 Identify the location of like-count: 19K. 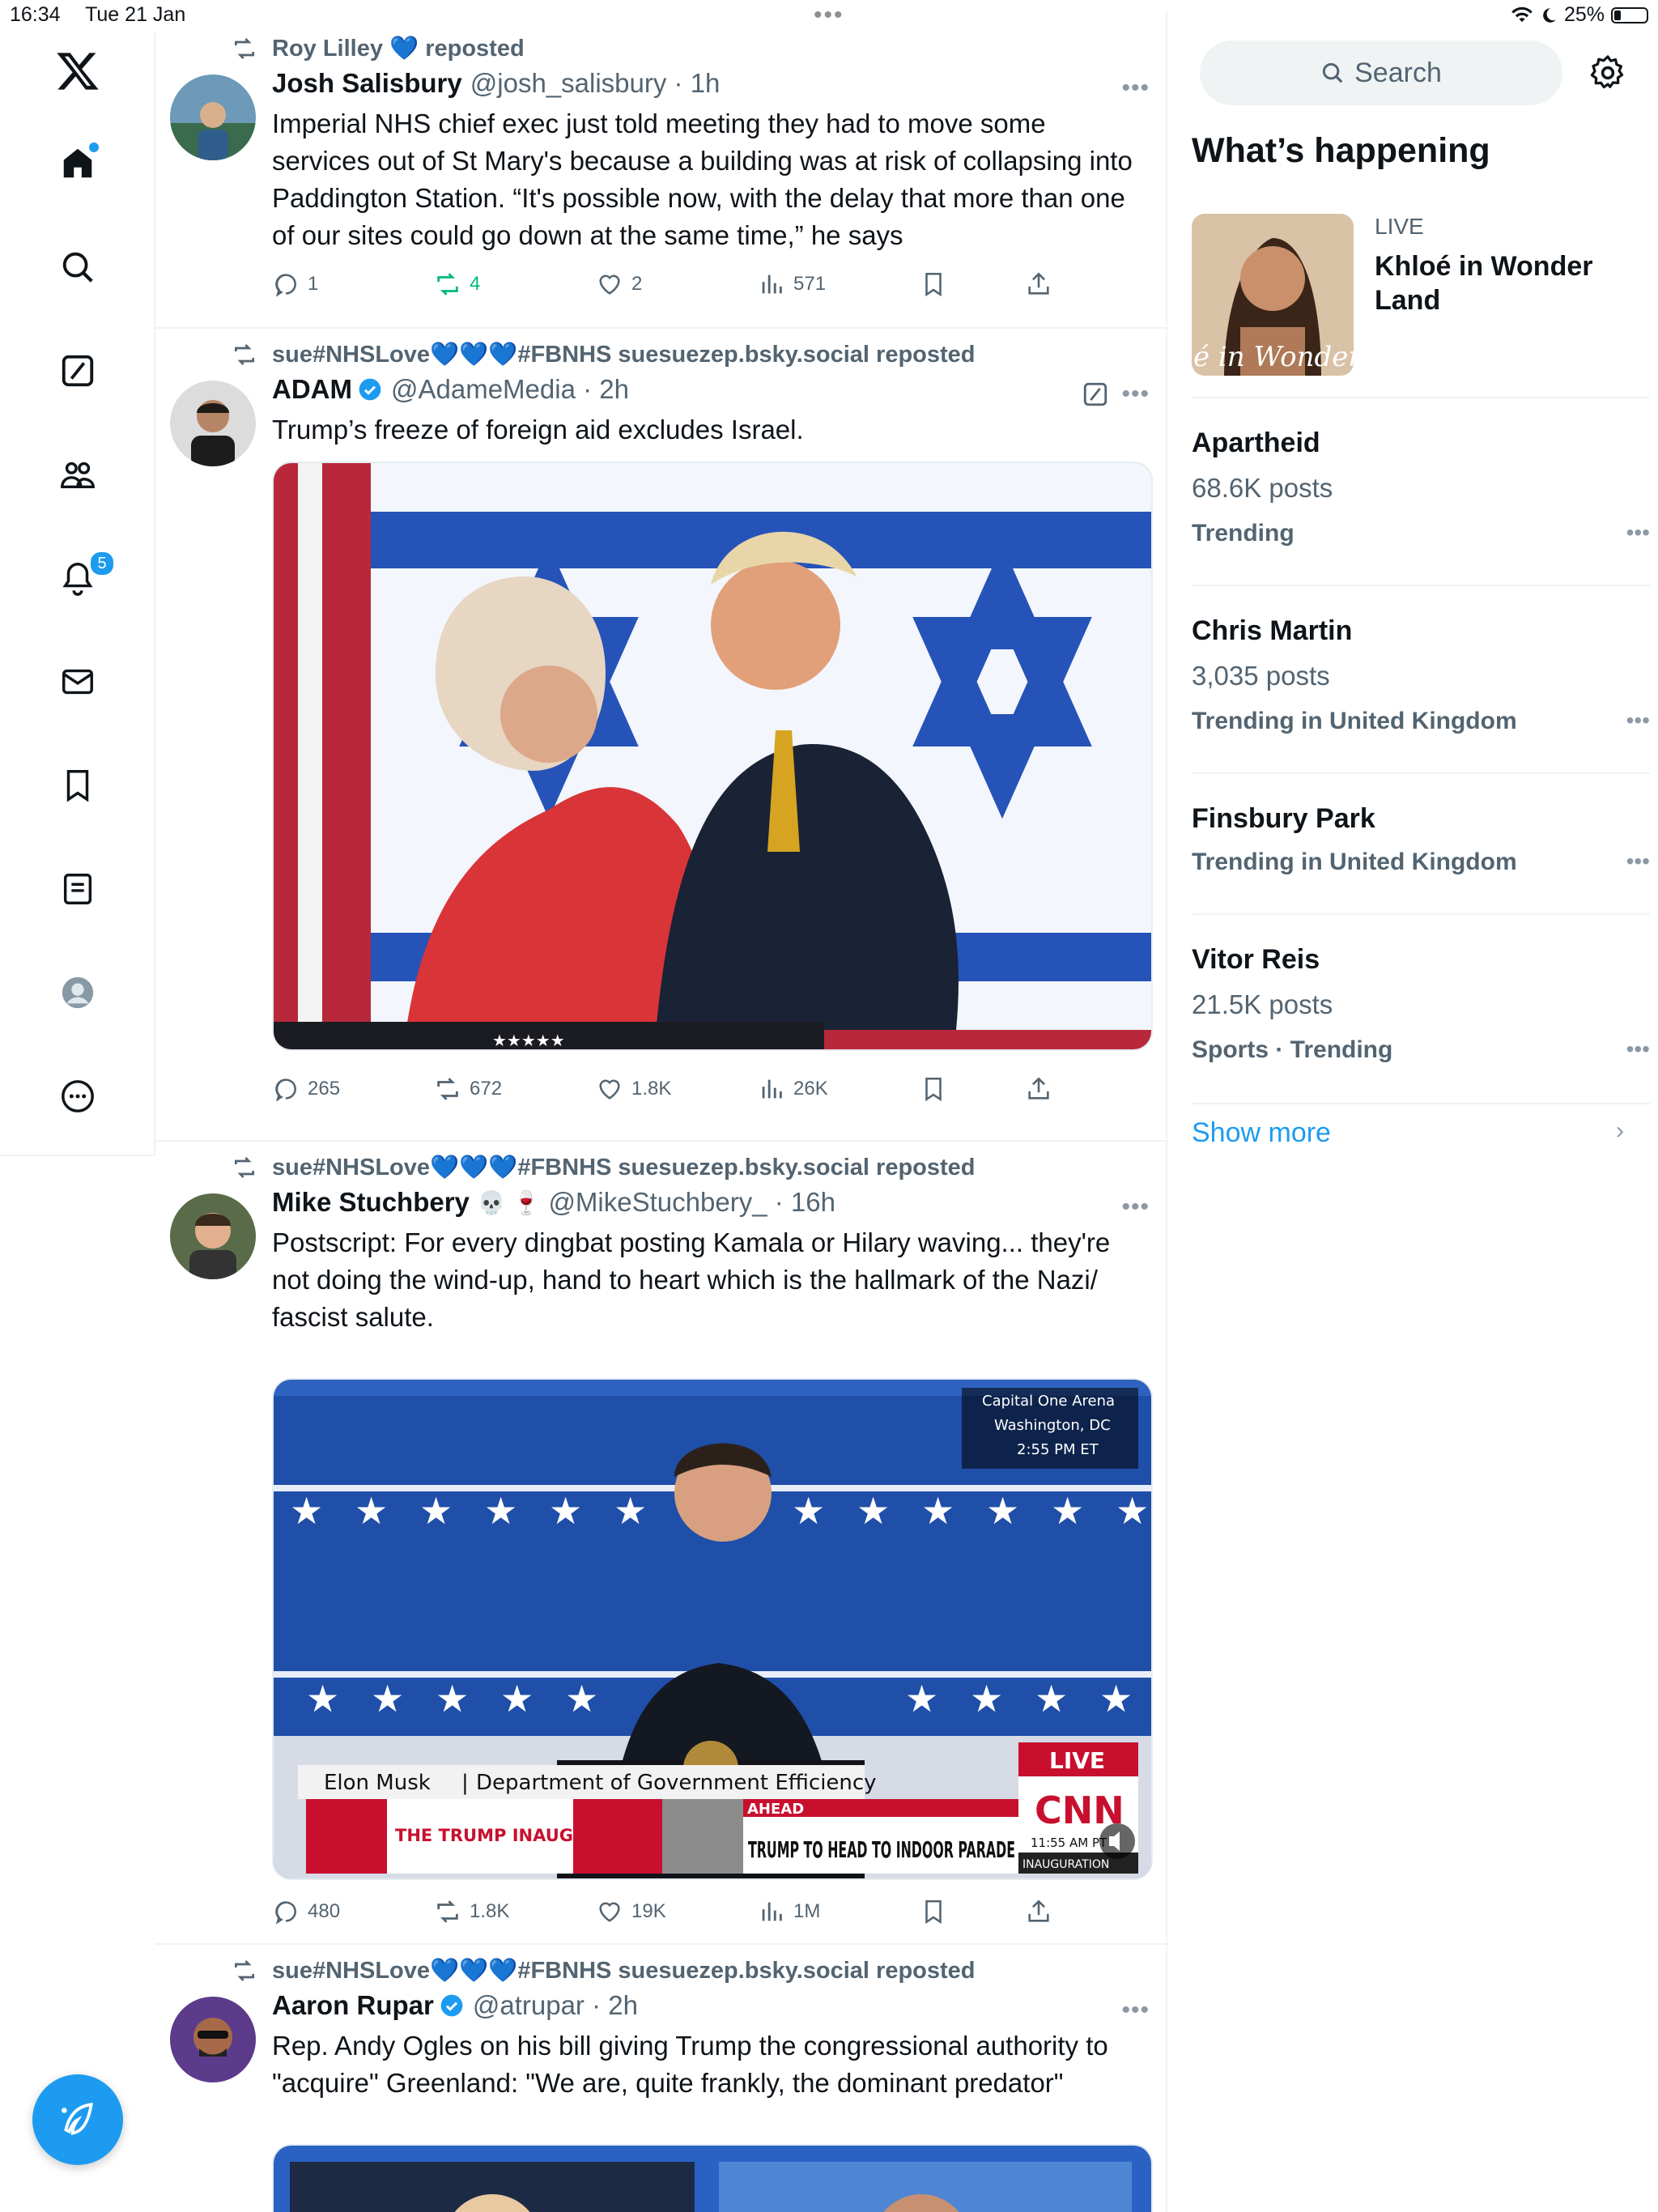
(648, 1911).